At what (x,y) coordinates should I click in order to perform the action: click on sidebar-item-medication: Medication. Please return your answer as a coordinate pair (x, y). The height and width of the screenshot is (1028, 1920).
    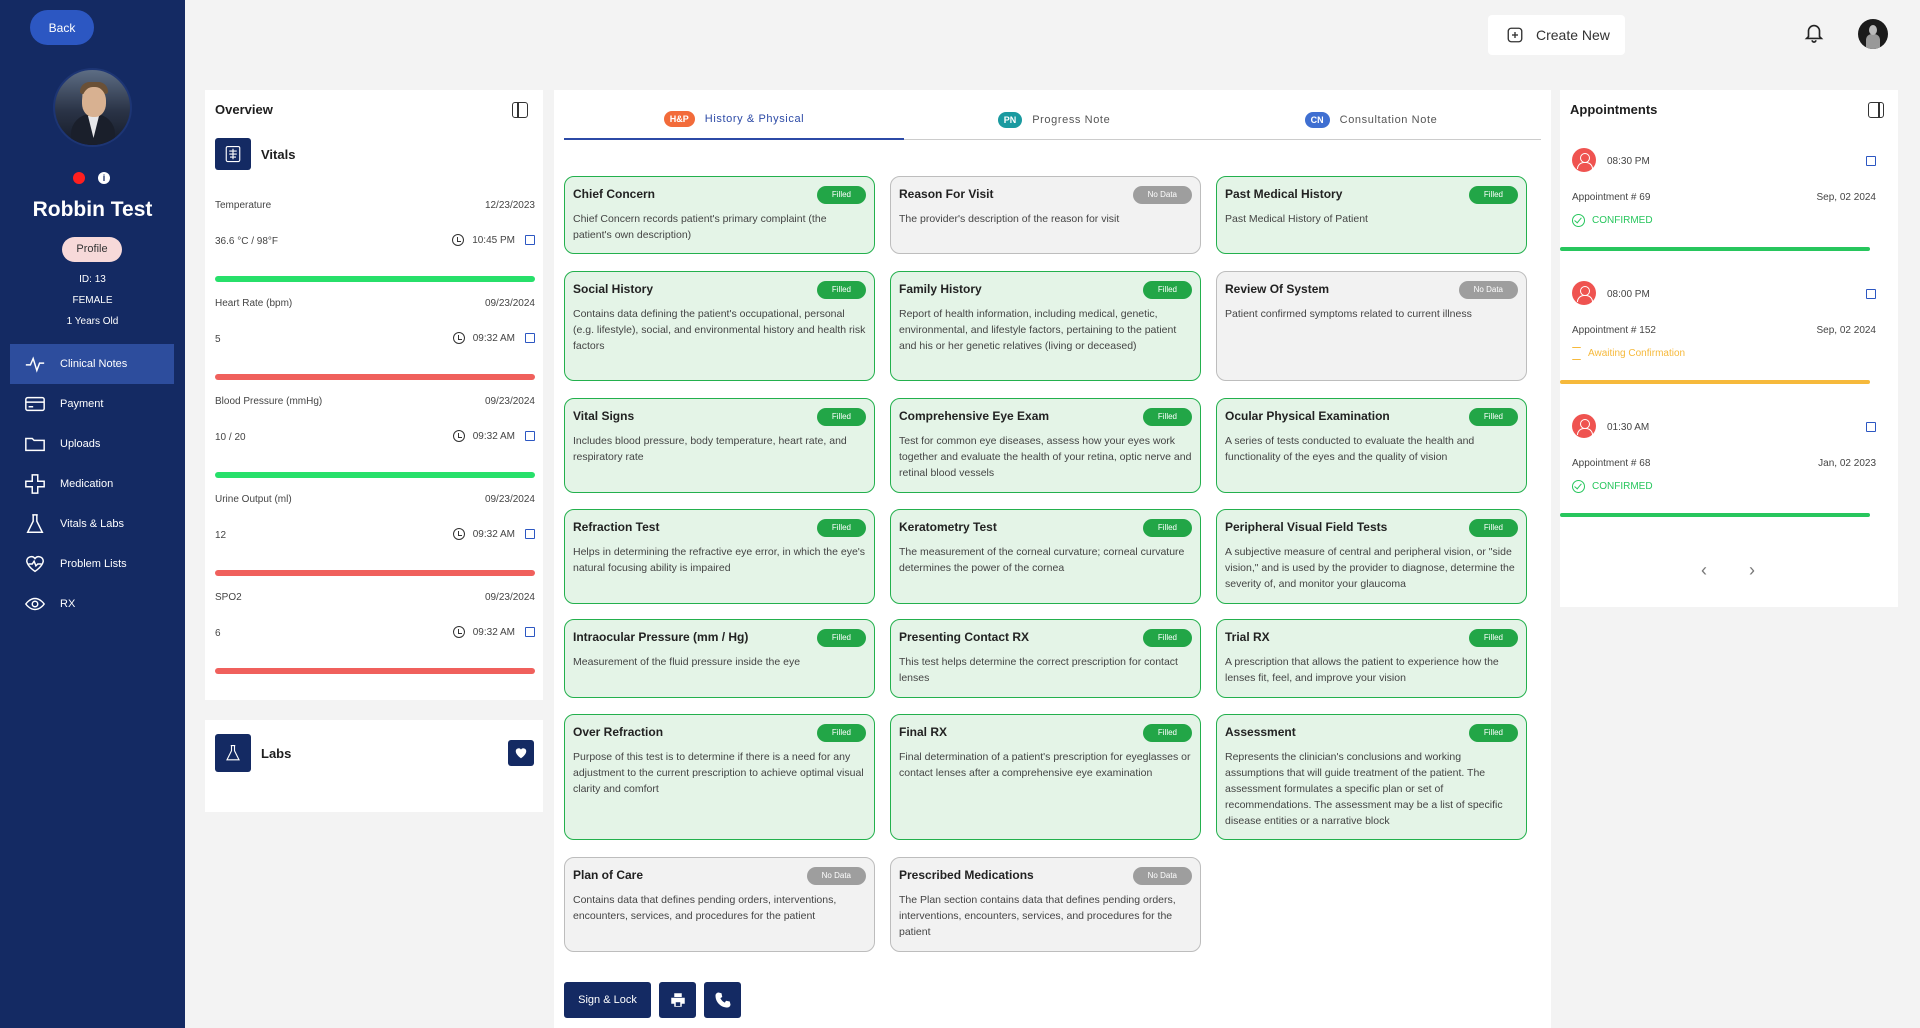
    Looking at the image, I should click on (92, 484).